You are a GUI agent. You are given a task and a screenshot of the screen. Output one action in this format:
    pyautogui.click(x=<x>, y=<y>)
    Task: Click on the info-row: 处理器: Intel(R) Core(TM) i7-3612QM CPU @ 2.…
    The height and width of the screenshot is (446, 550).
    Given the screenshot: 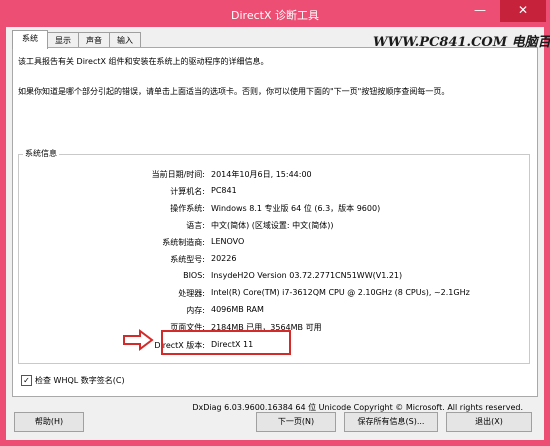 What is the action you would take?
    pyautogui.click(x=274, y=295)
    